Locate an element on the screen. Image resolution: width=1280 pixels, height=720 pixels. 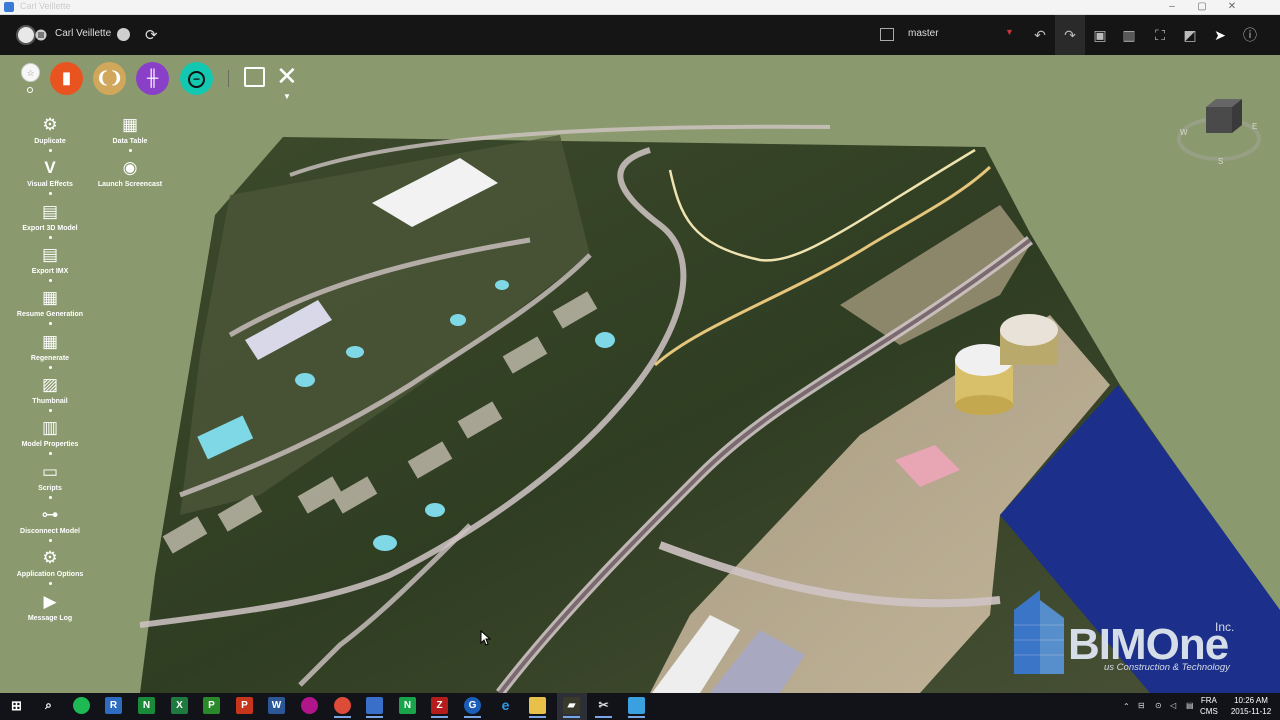
sync-icon: ⟳ is located at coordinates (151, 35).